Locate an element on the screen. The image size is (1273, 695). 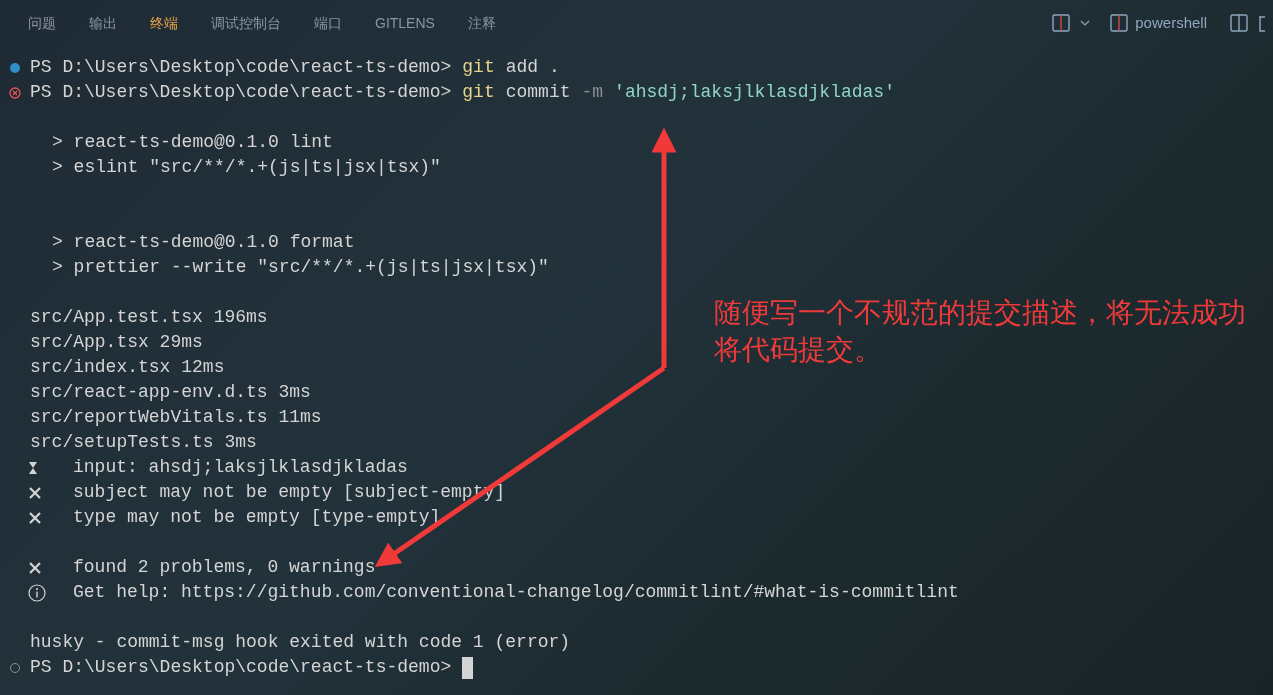
lint-message: type may not be empty [type-empty] is located at coordinates (257, 517).